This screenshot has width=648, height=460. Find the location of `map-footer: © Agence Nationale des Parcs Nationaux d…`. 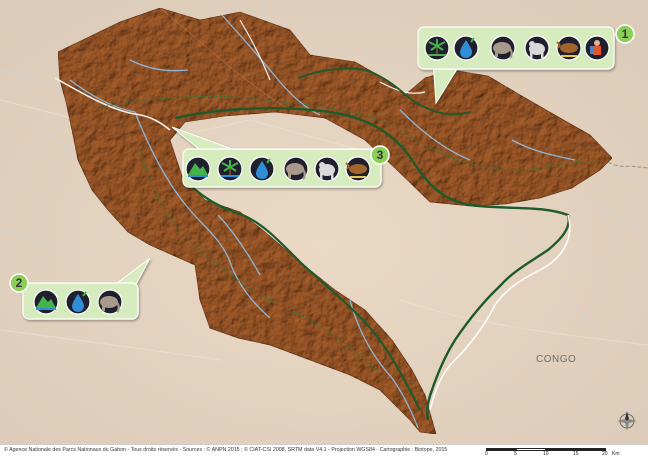

map-footer: © Agence Nationale des Parcs Nationaux d… is located at coordinates (324, 452).